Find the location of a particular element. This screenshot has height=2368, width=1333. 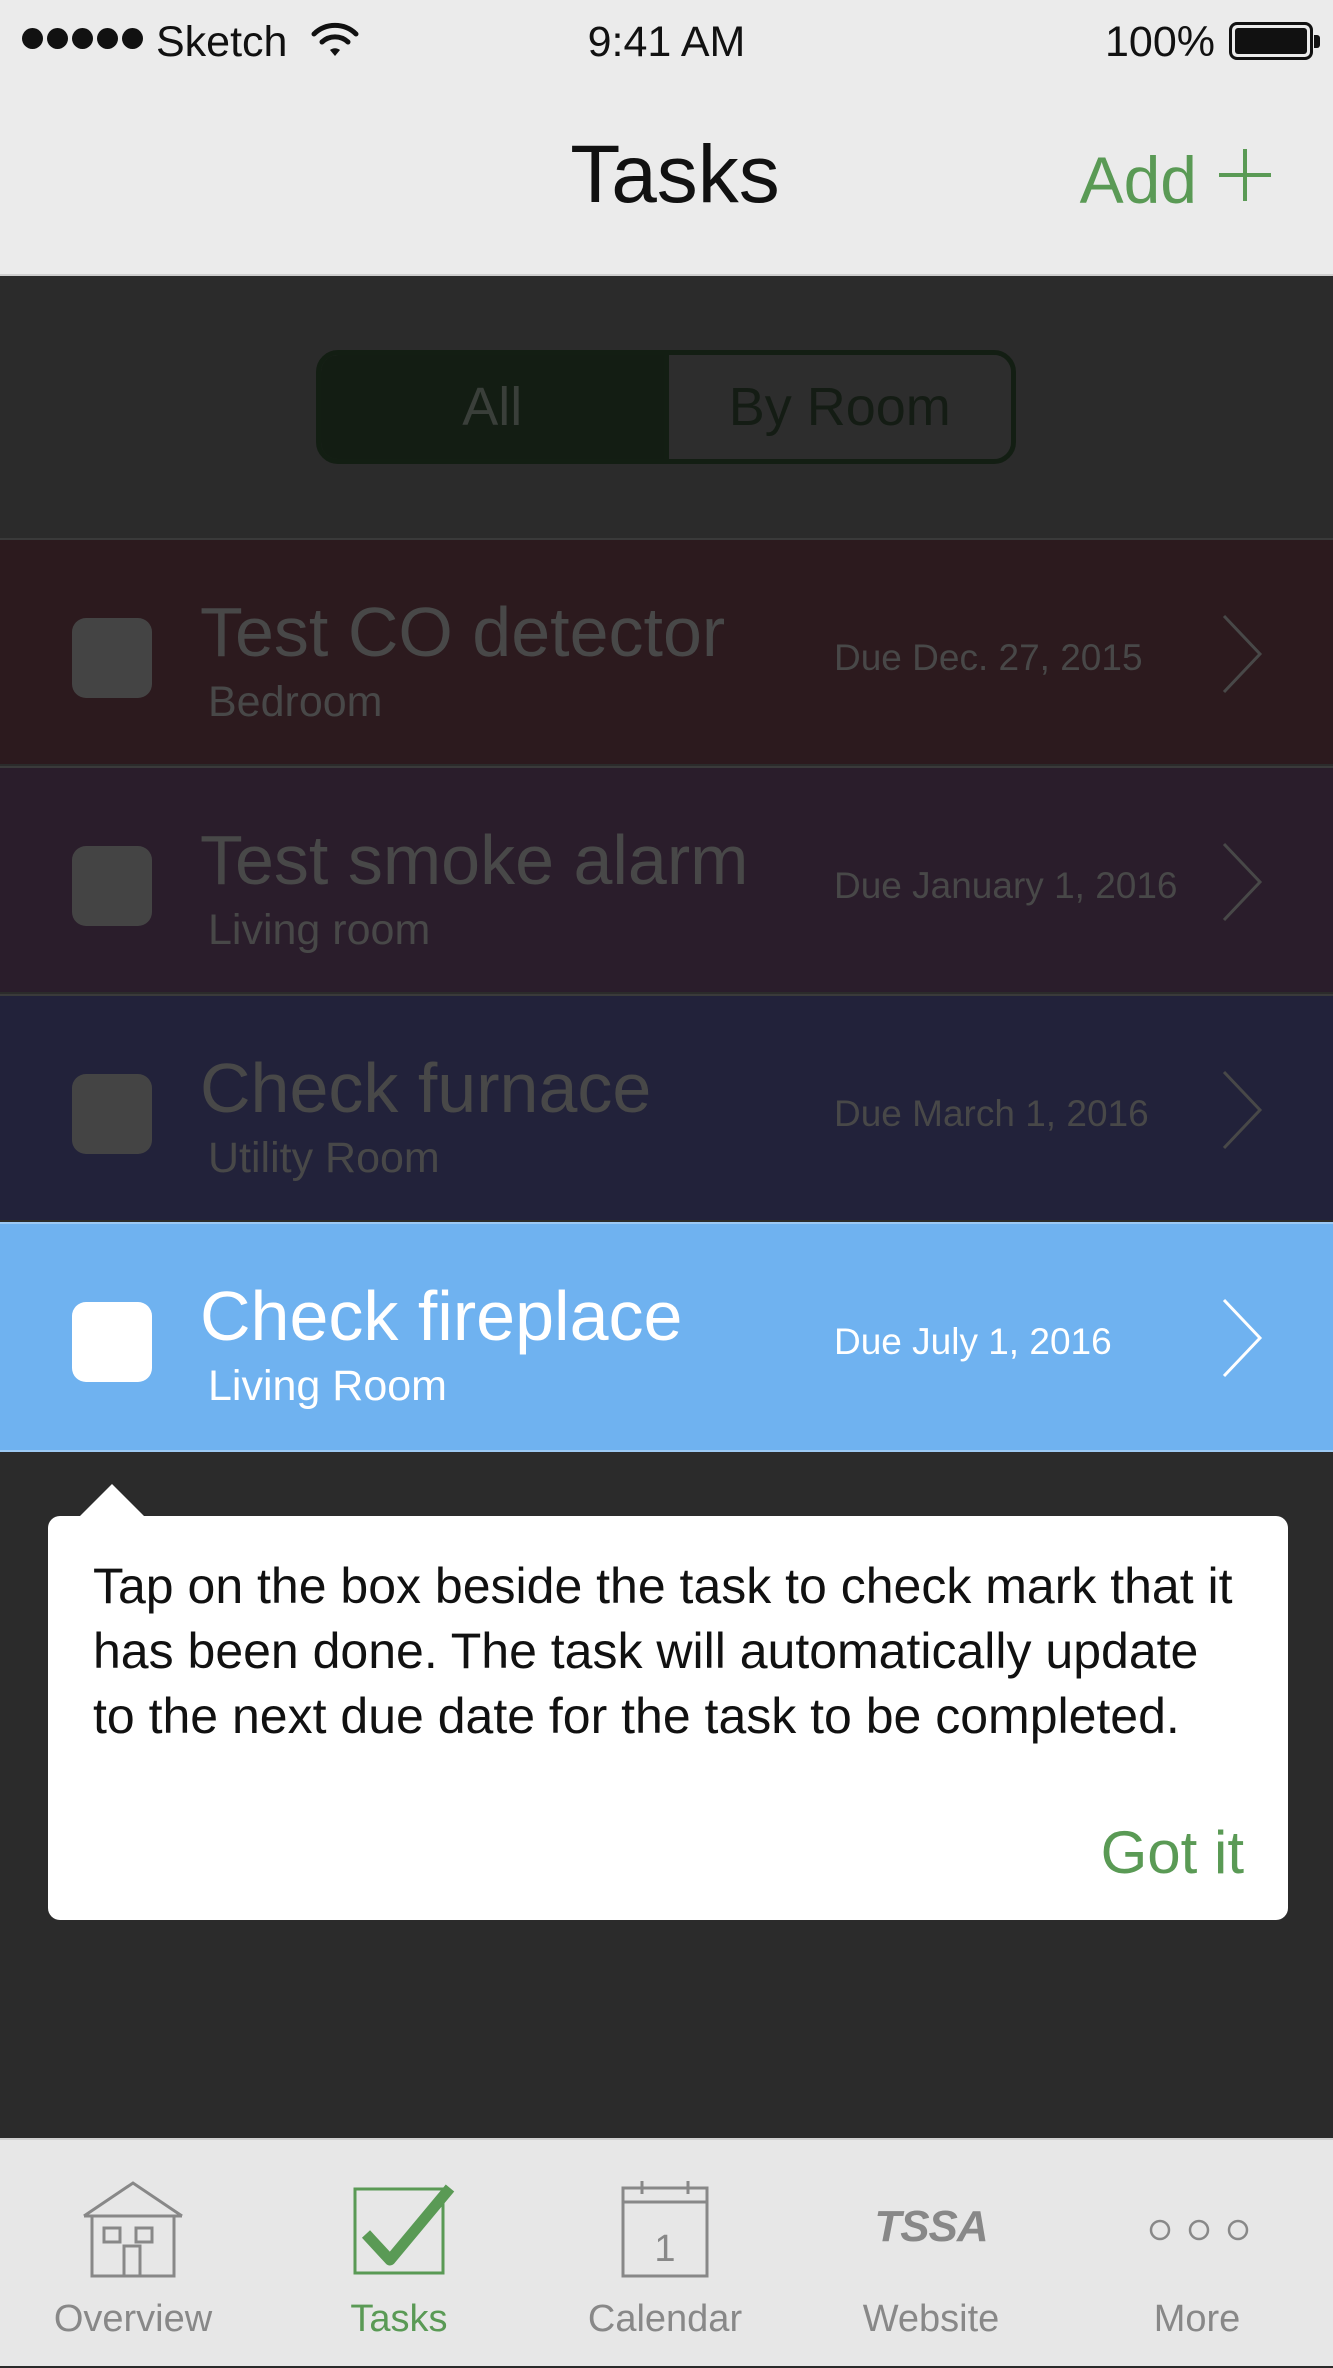

task-room: Bedroom is located at coordinates (295, 702).